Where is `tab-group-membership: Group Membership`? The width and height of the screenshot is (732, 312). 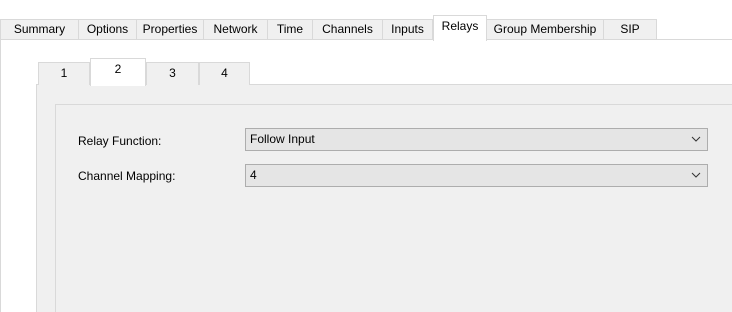
tab-group-membership: Group Membership is located at coordinates (545, 29).